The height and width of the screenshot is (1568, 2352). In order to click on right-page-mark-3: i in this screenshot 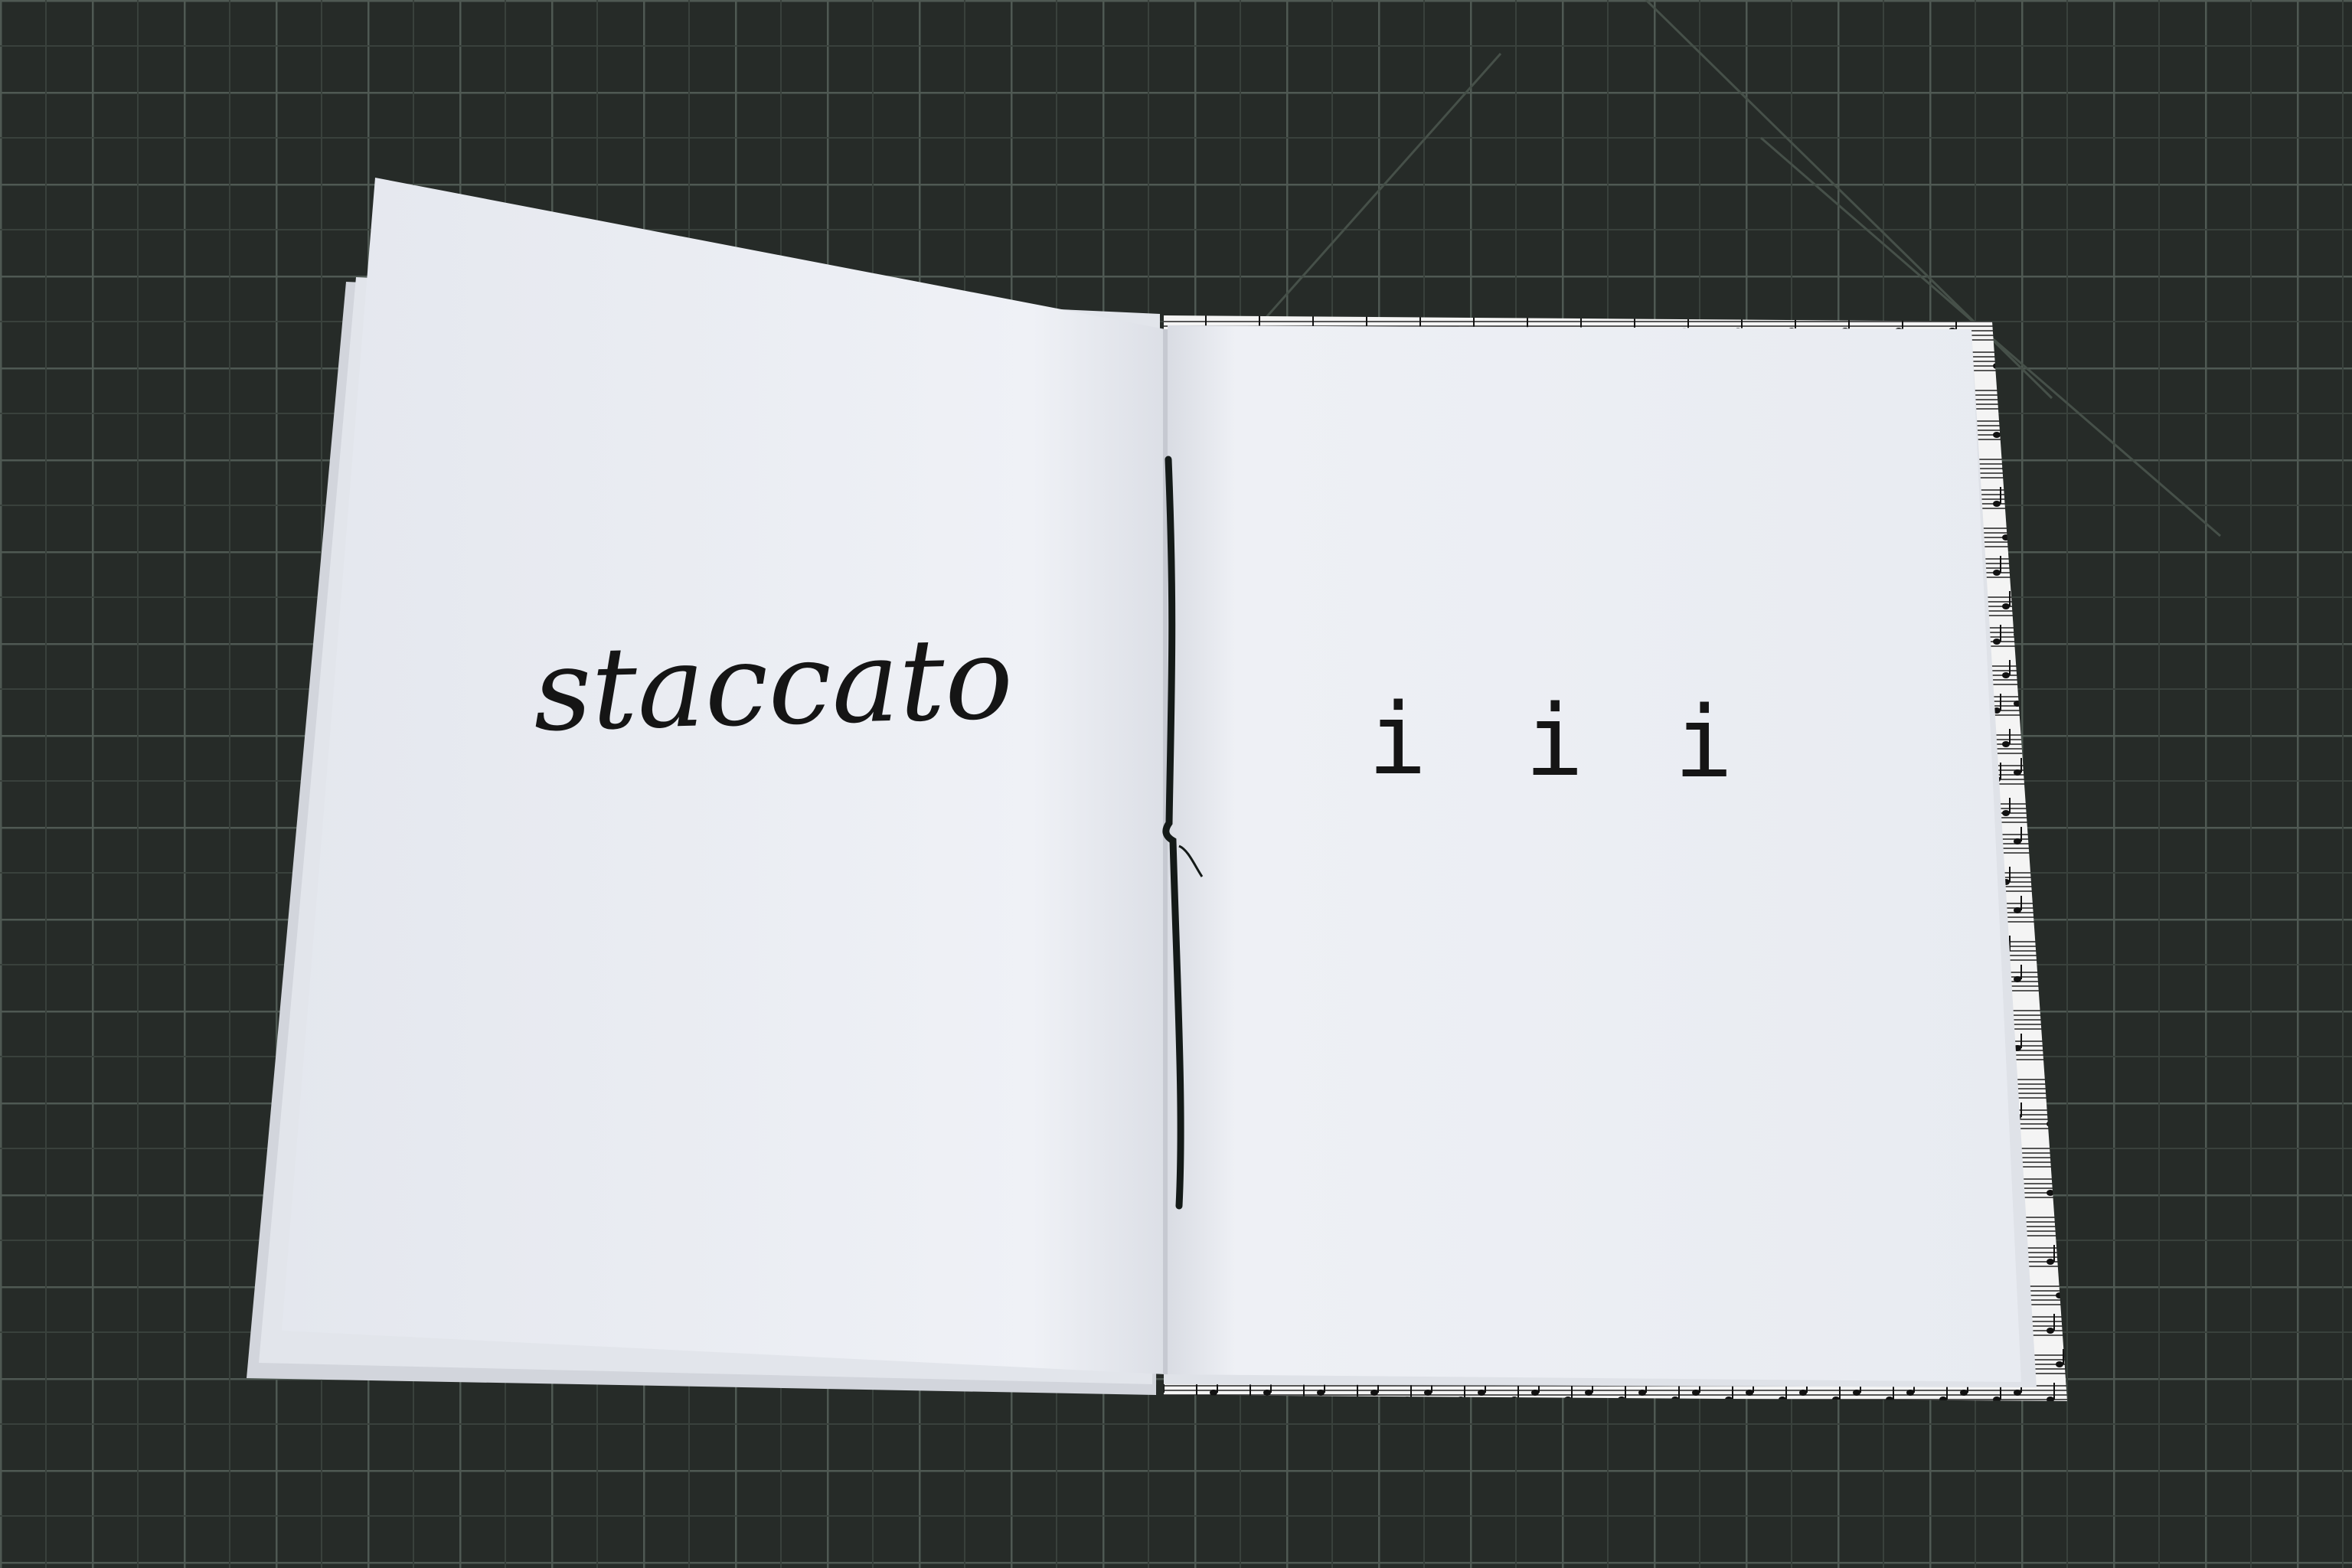, I will do `click(1703, 743)`.